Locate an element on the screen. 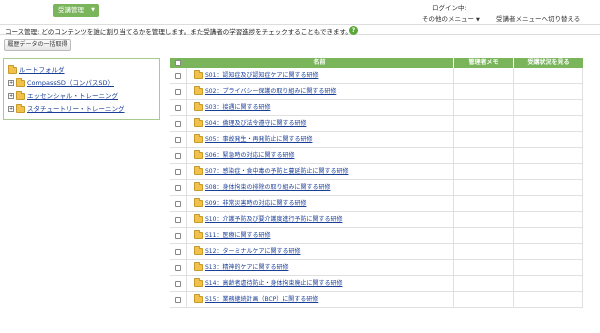  column-header-name: 名前 is located at coordinates (319, 63).